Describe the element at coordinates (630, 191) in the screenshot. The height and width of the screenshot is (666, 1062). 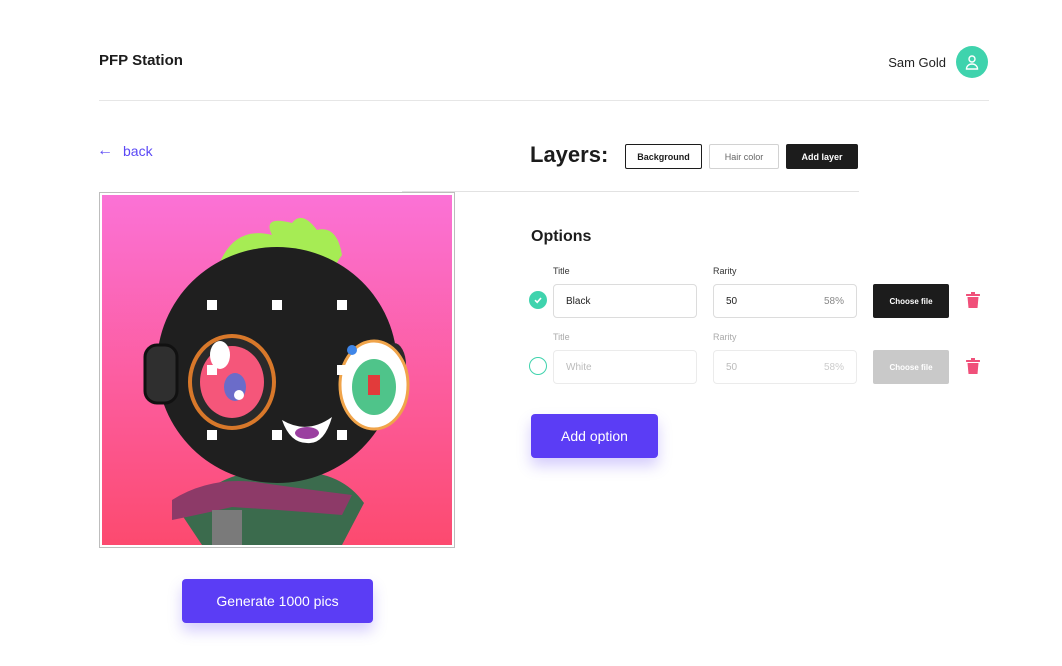
I see `layers-divider` at that location.